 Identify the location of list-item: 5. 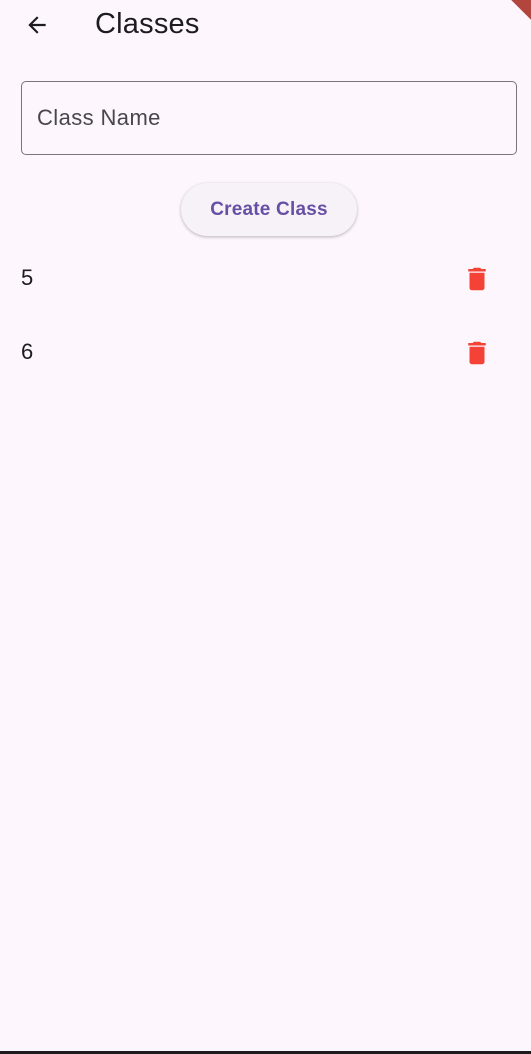
(265, 278).